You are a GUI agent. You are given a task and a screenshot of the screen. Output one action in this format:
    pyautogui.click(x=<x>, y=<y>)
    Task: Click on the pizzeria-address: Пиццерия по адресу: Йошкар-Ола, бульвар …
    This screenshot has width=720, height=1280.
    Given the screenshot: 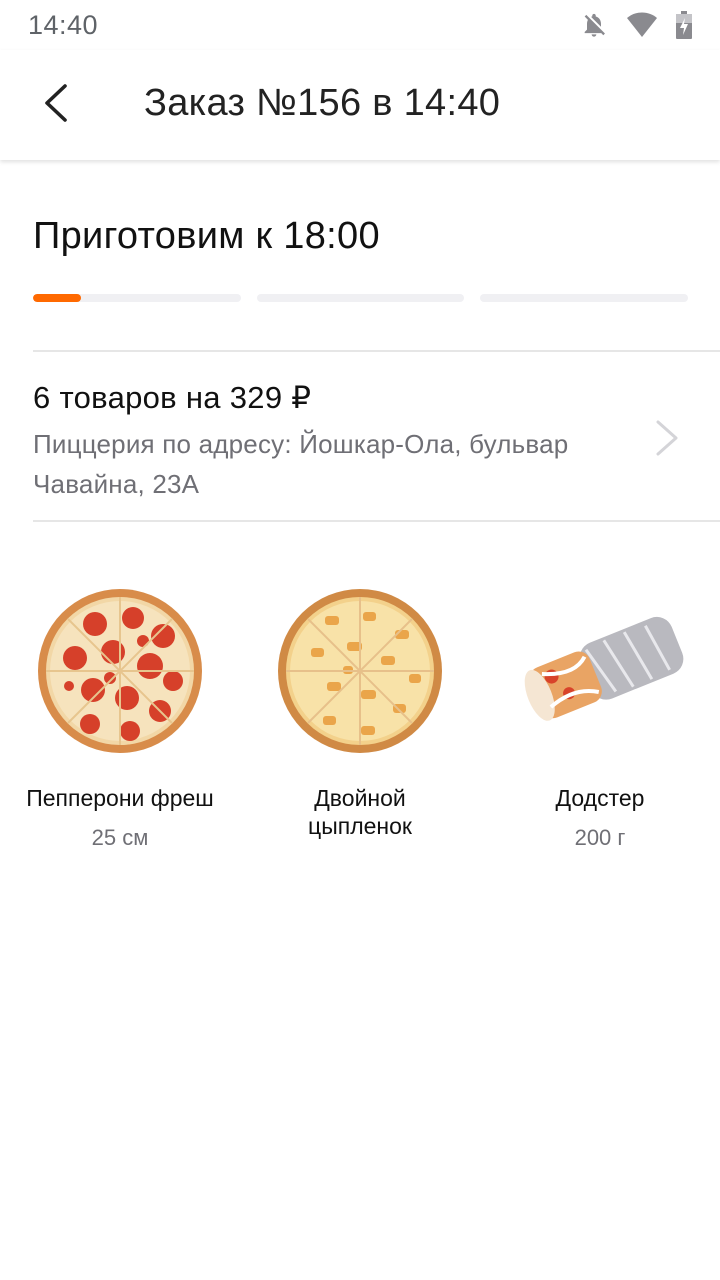 What is the action you would take?
    pyautogui.click(x=301, y=464)
    